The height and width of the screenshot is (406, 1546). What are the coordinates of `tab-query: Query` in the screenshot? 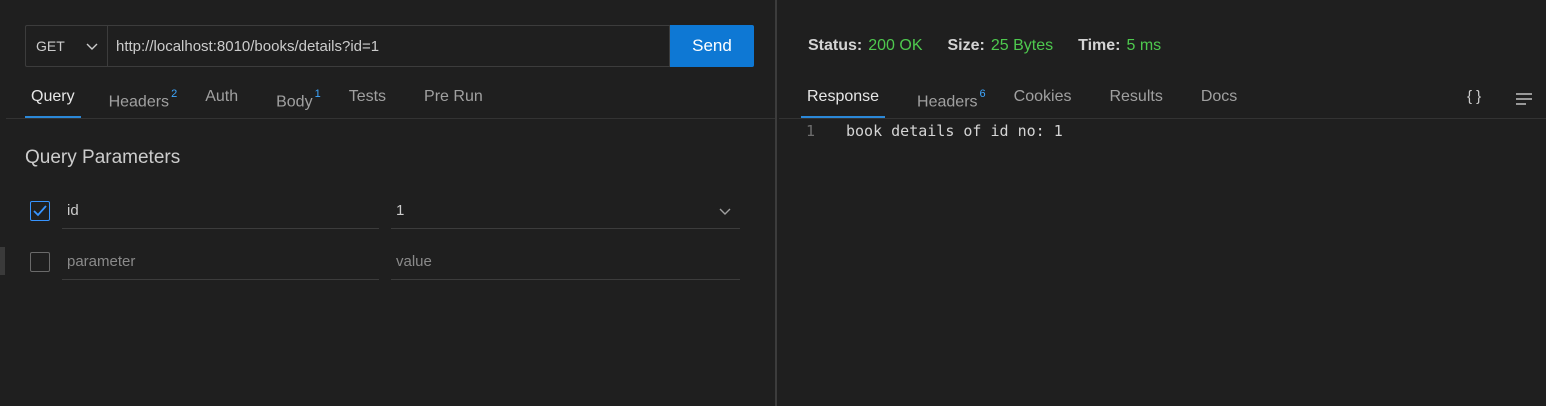 It's located at (53, 100).